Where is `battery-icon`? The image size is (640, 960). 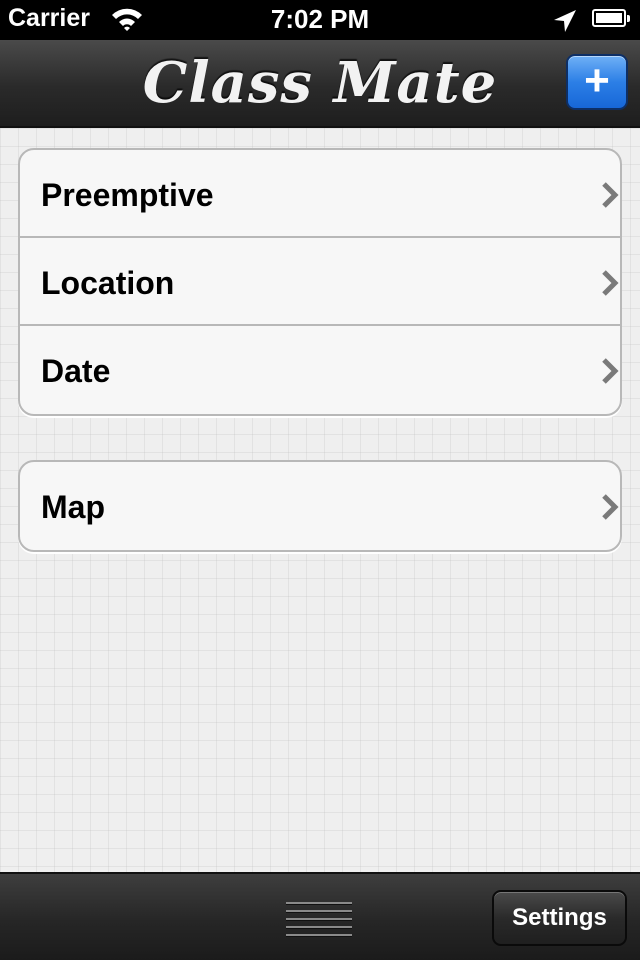
battery-icon is located at coordinates (612, 19).